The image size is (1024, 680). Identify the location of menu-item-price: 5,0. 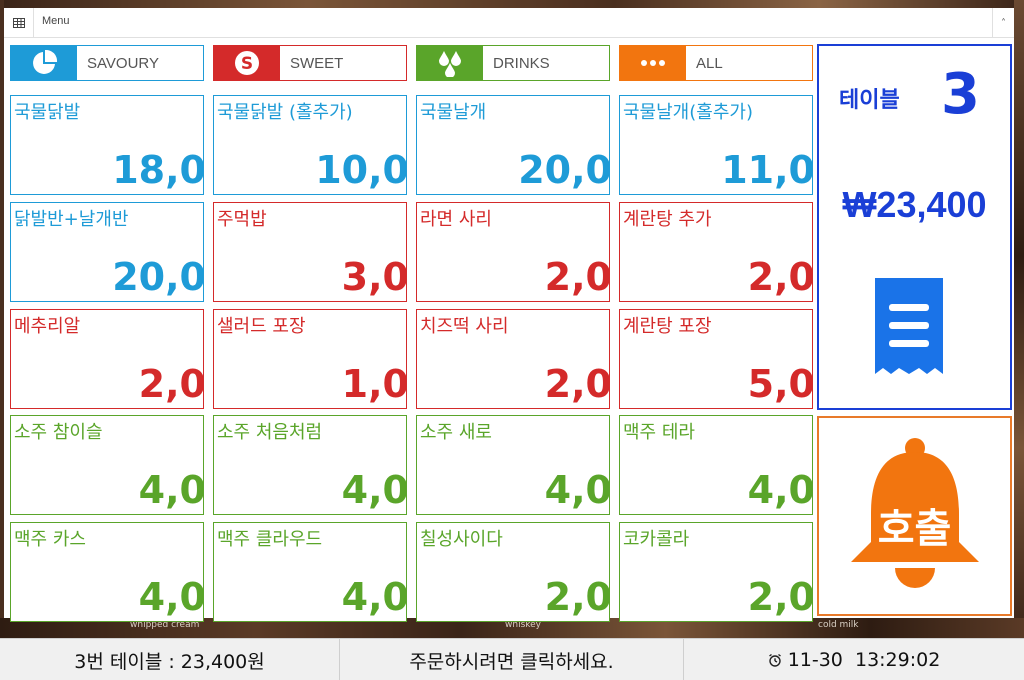
(780, 384).